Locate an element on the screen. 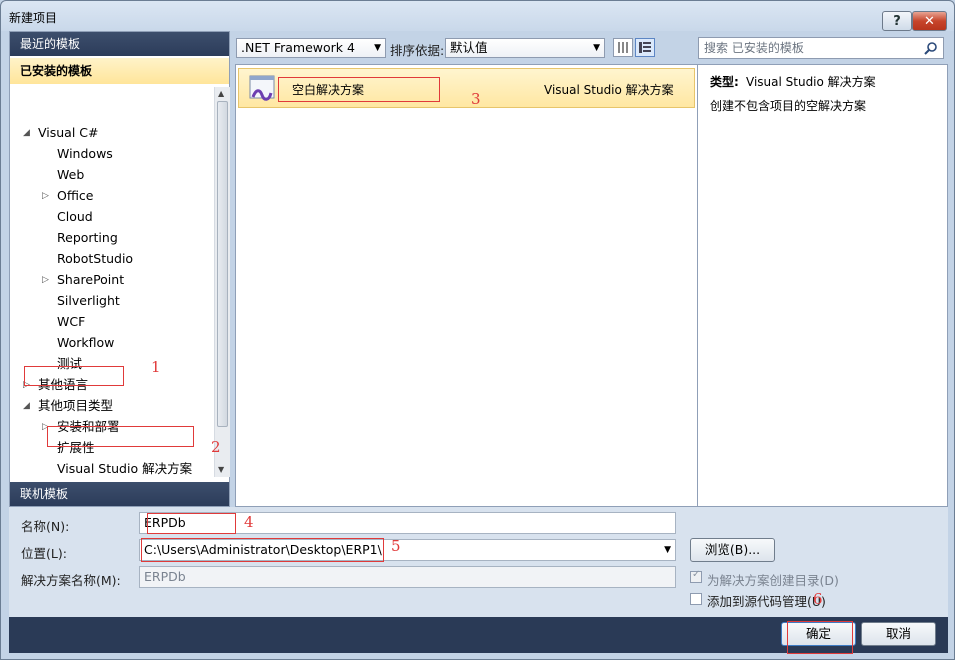 This screenshot has height=660, width=955. template-type: Visual Studio 解决方案 is located at coordinates (609, 90).